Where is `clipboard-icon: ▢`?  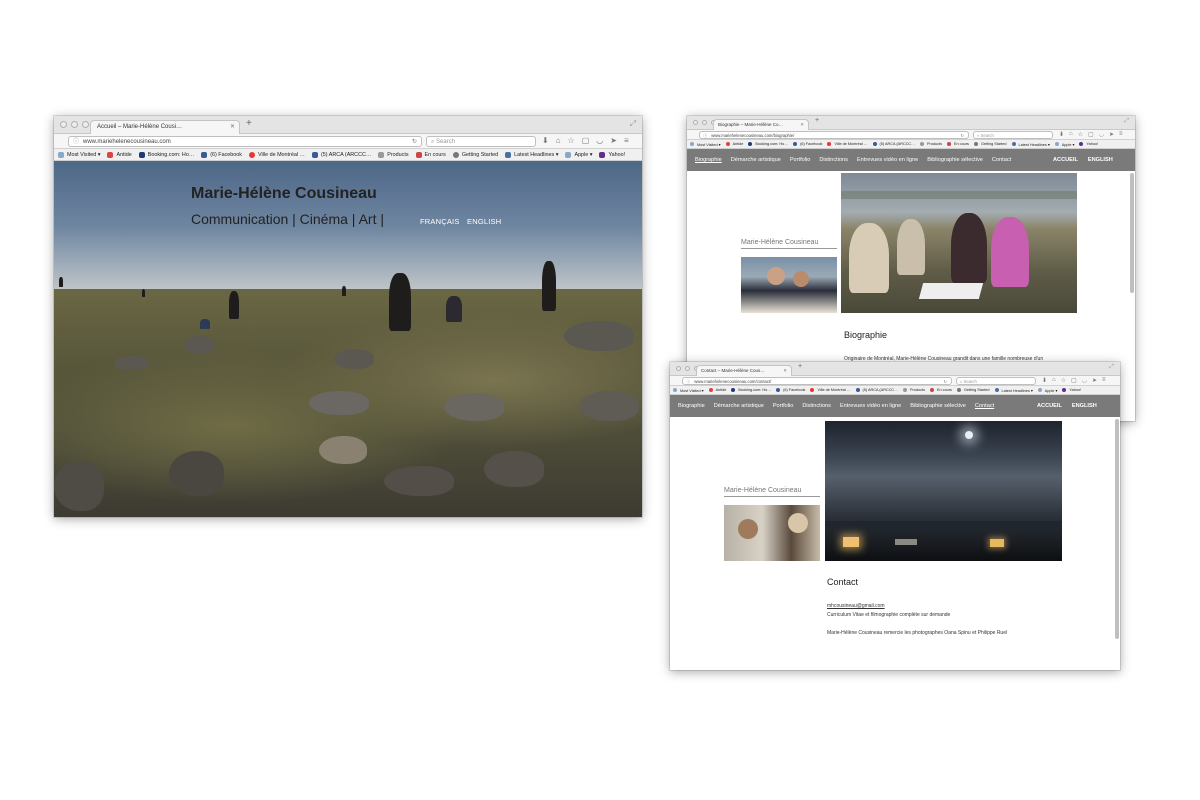
clipboard-icon: ▢ is located at coordinates (1074, 380).